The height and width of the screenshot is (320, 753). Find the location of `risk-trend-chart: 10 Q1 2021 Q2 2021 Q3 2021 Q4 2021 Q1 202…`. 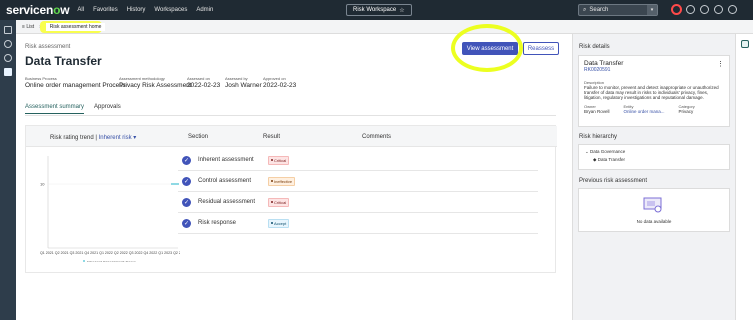

risk-trend-chart: 10 Q1 2021 Q2 2021 Q3 2021 Q4 2021 Q1 202… is located at coordinates (110, 209).